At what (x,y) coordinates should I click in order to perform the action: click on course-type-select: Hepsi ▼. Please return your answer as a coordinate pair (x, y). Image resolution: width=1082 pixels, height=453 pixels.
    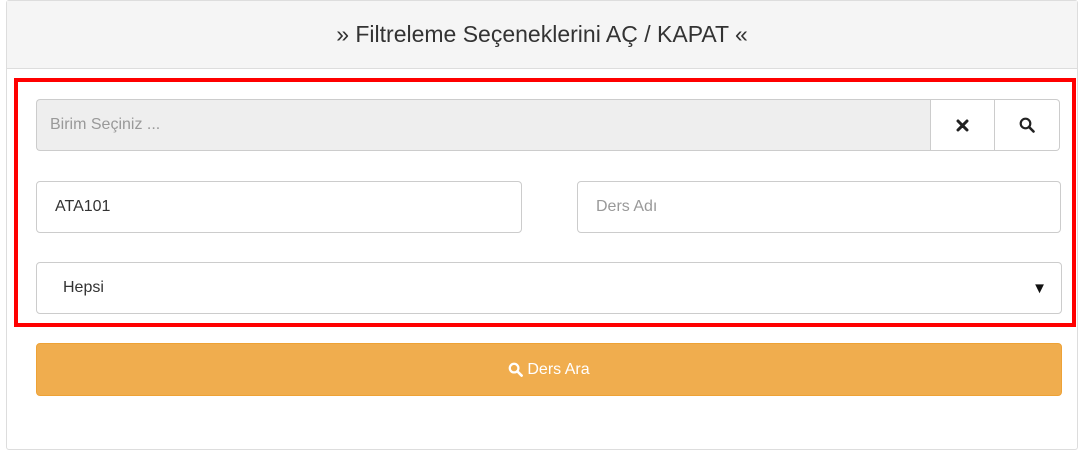
    Looking at the image, I should click on (549, 288).